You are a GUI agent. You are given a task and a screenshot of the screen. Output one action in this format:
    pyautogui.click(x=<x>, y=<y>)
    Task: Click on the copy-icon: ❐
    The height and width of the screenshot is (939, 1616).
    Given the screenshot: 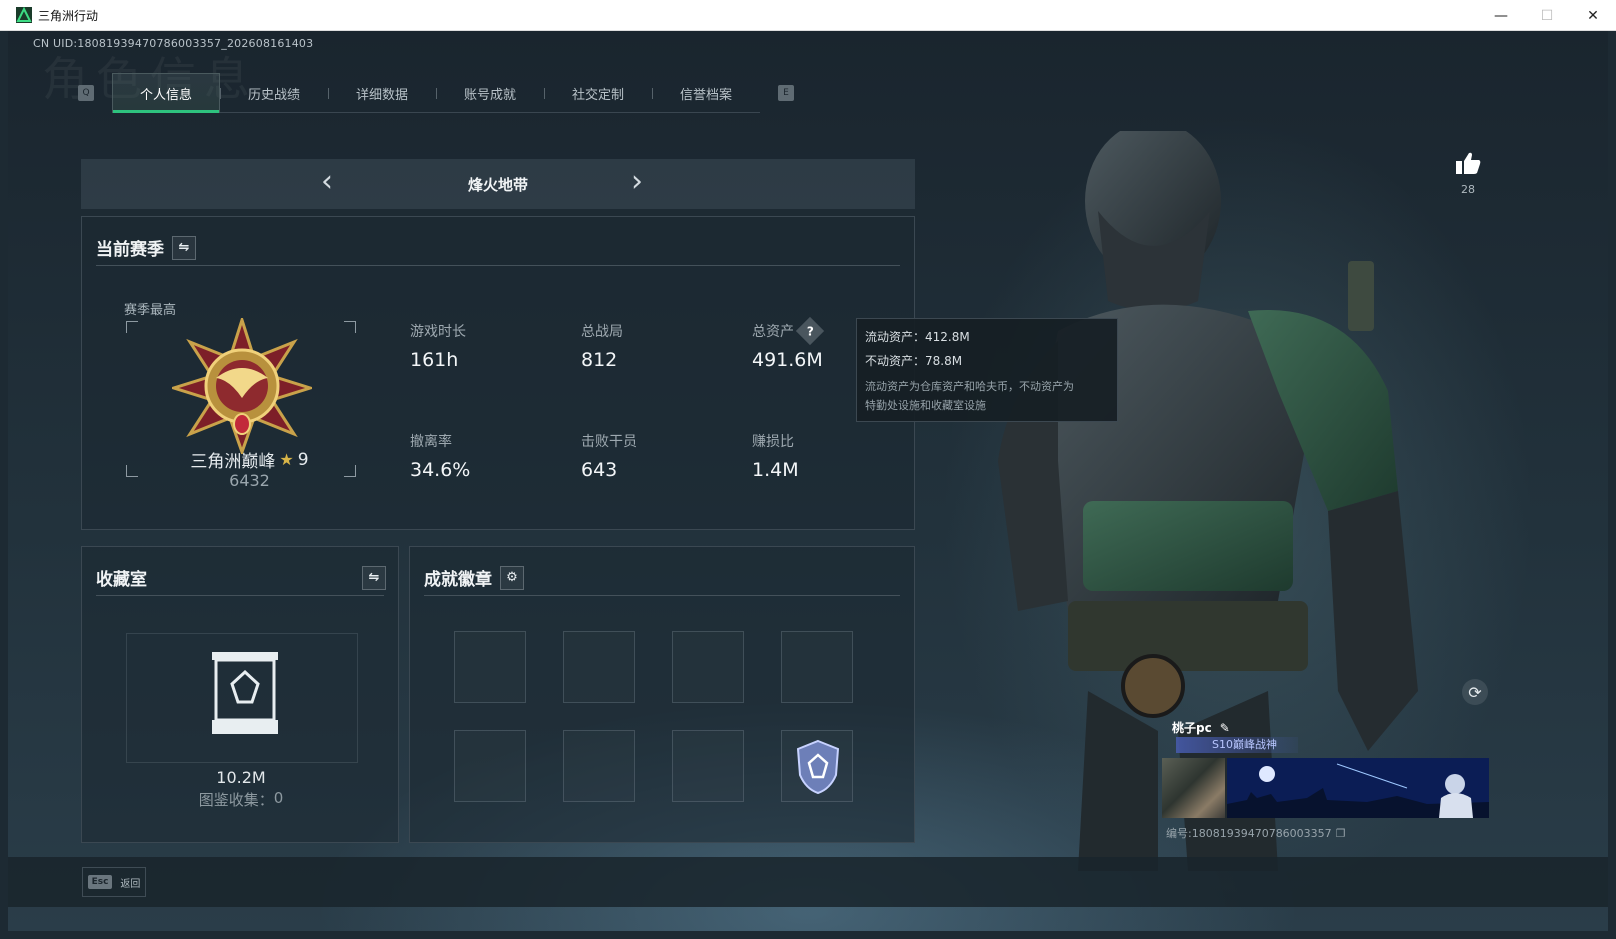 What is the action you would take?
    pyautogui.click(x=1341, y=833)
    